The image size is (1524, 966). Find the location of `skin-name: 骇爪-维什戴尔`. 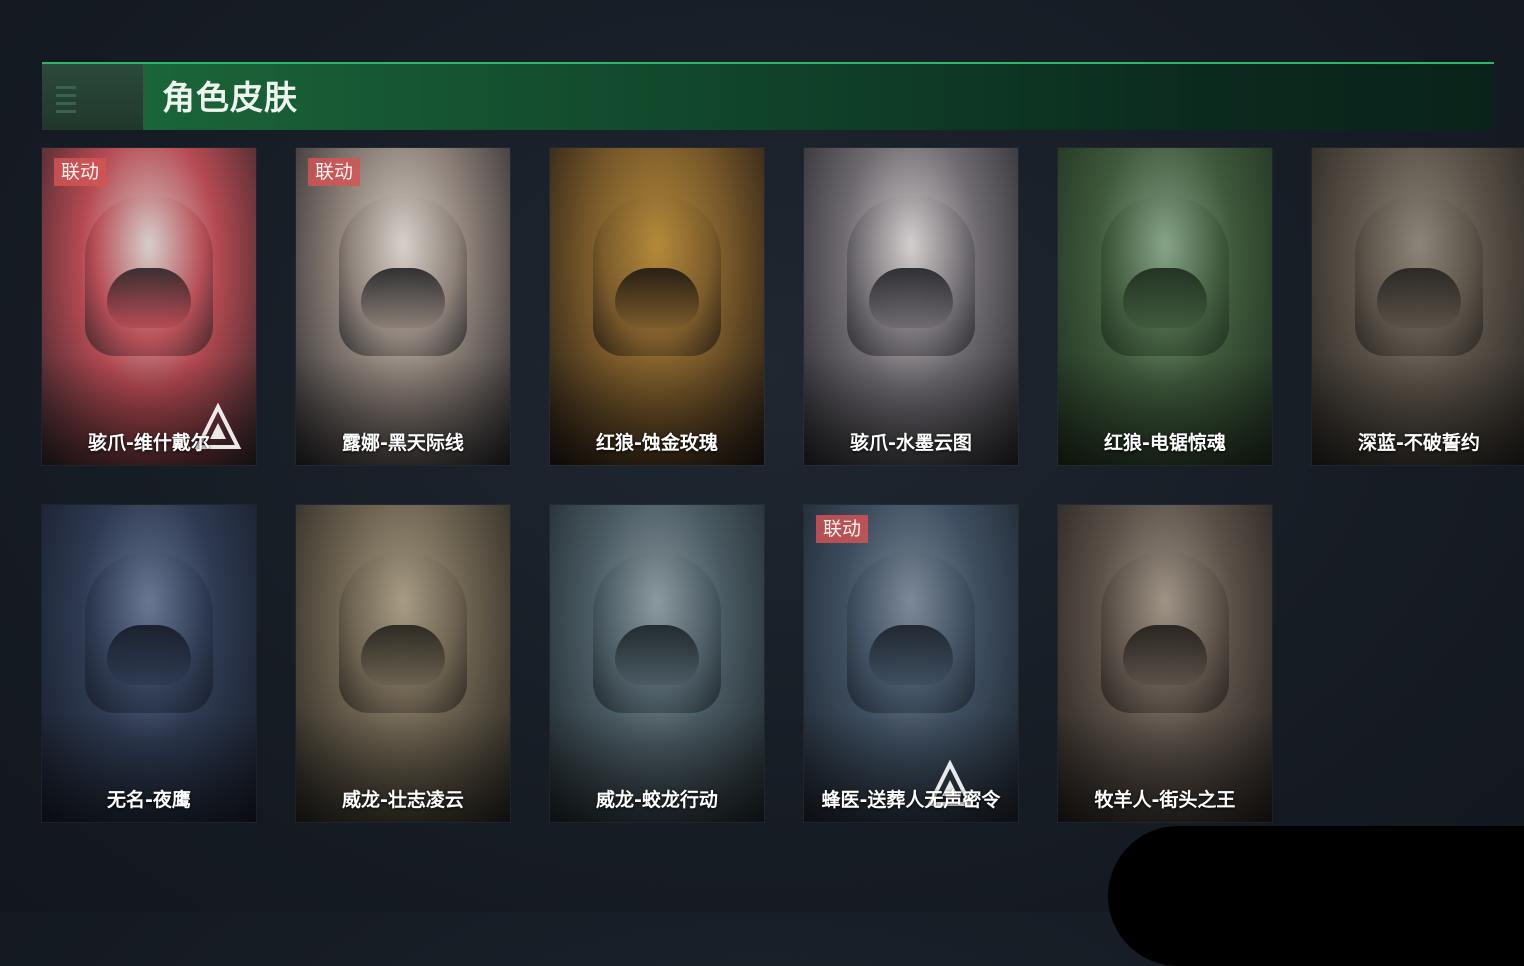

skin-name: 骇爪-维什戴尔 is located at coordinates (149, 443).